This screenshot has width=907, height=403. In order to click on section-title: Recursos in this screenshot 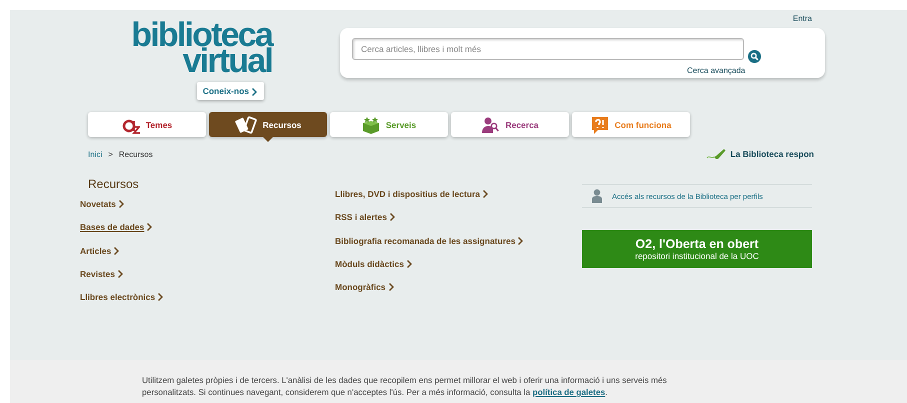, I will do `click(114, 184)`.